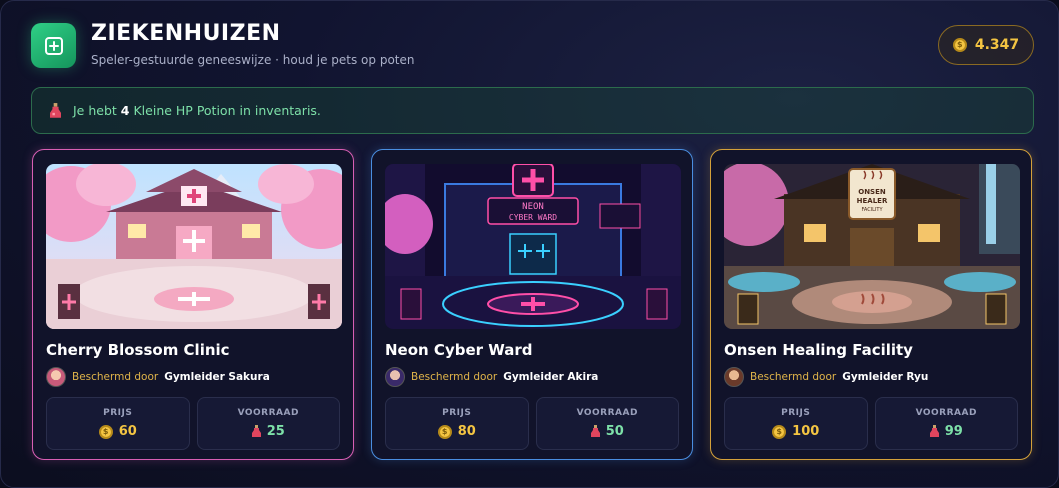 The width and height of the screenshot is (1059, 488). What do you see at coordinates (818, 350) in the screenshot?
I see `hospital-name: Onsen Healing Facility` at bounding box center [818, 350].